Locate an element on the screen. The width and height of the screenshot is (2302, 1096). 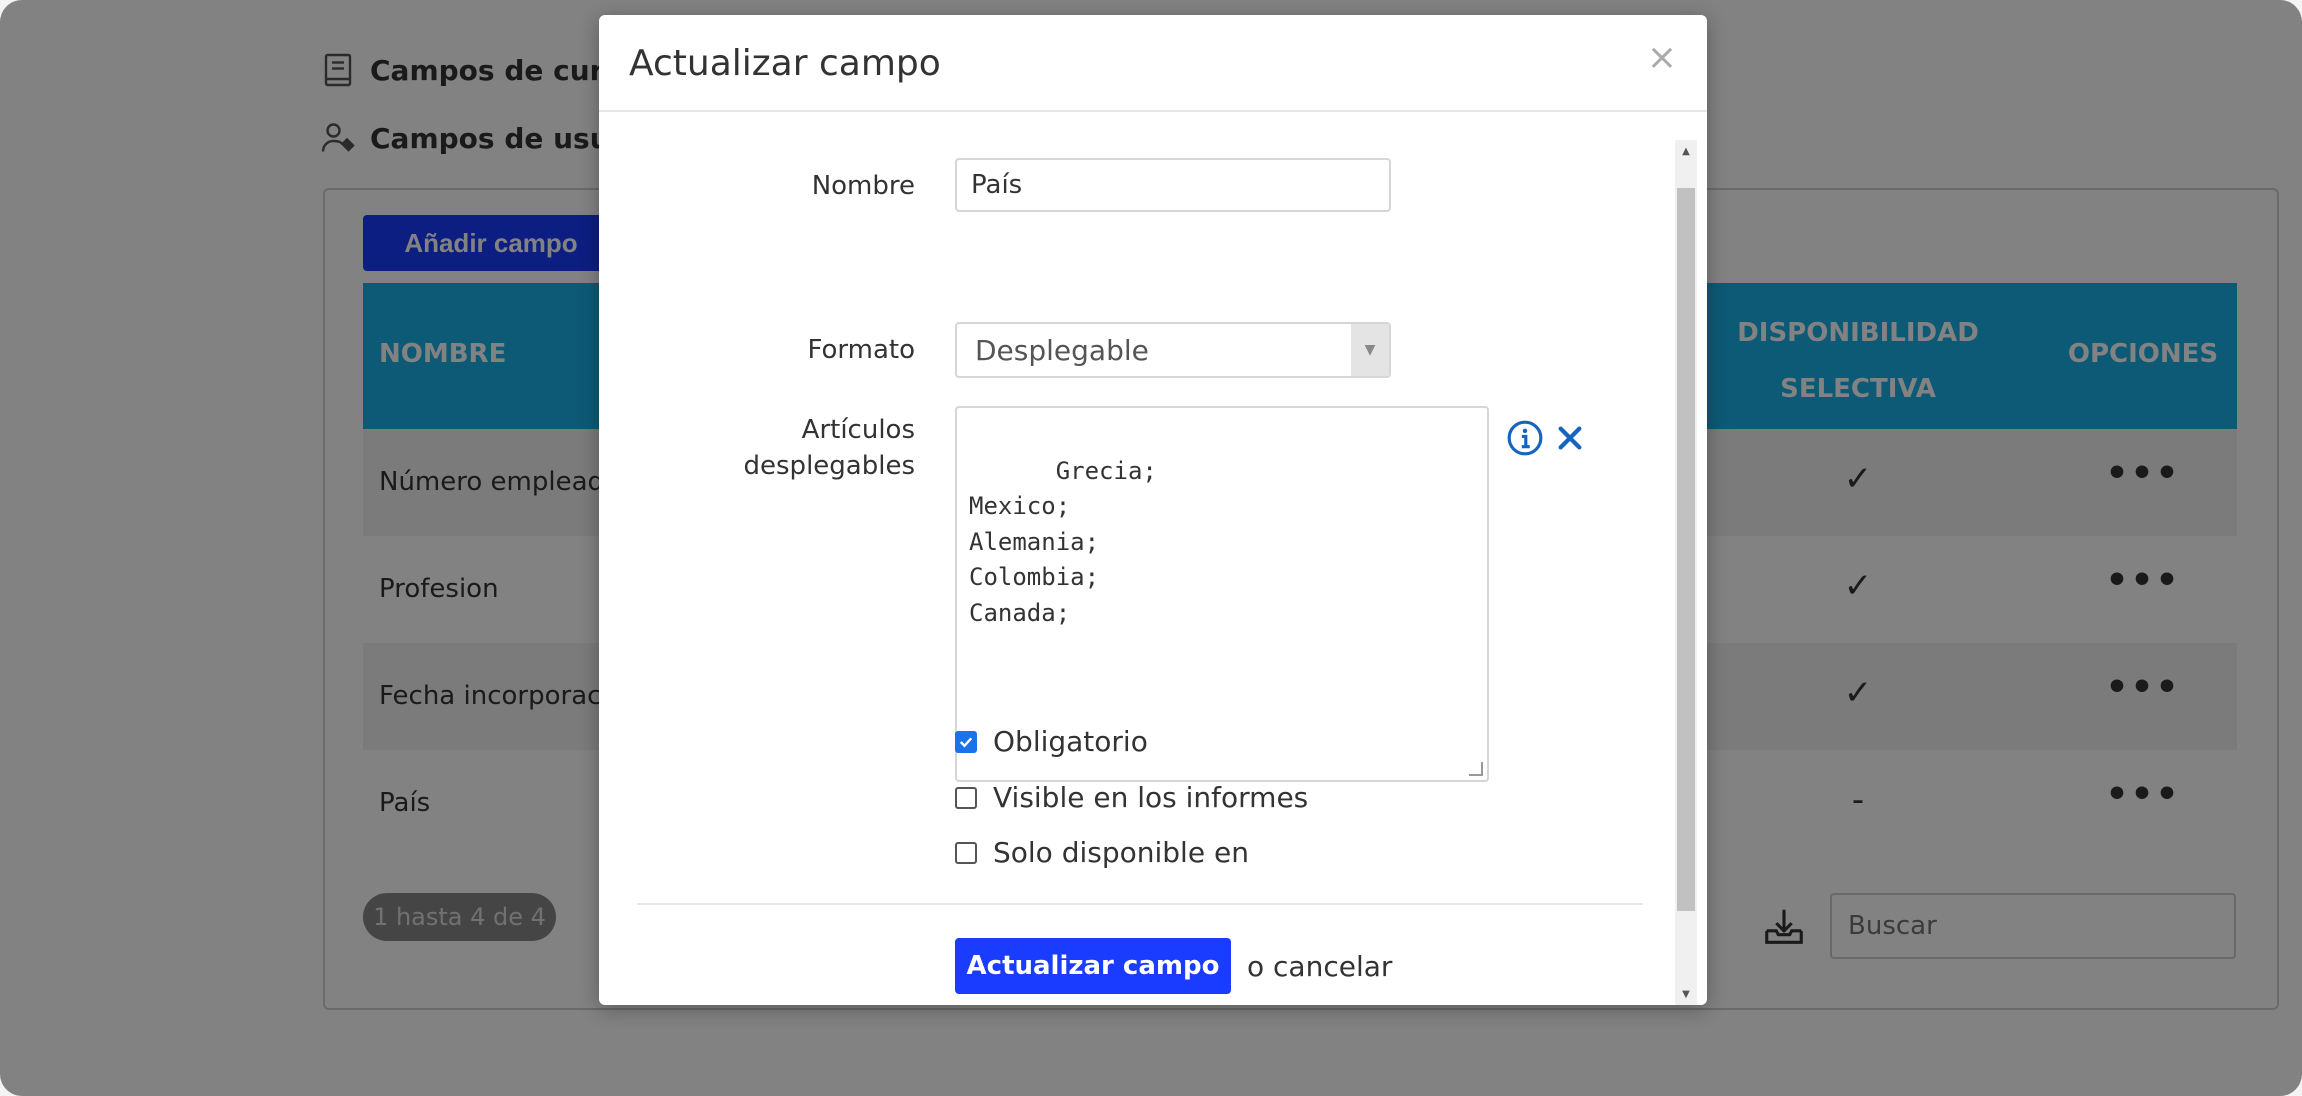
obligatorio-checkbox-row: Obligatorio is located at coordinates (1051, 741).